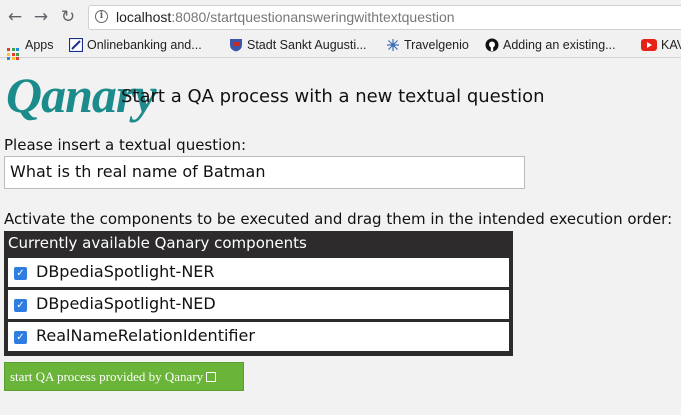 Image resolution: width=681 pixels, height=415 pixels. I want to click on youtube-icon, so click(649, 45).